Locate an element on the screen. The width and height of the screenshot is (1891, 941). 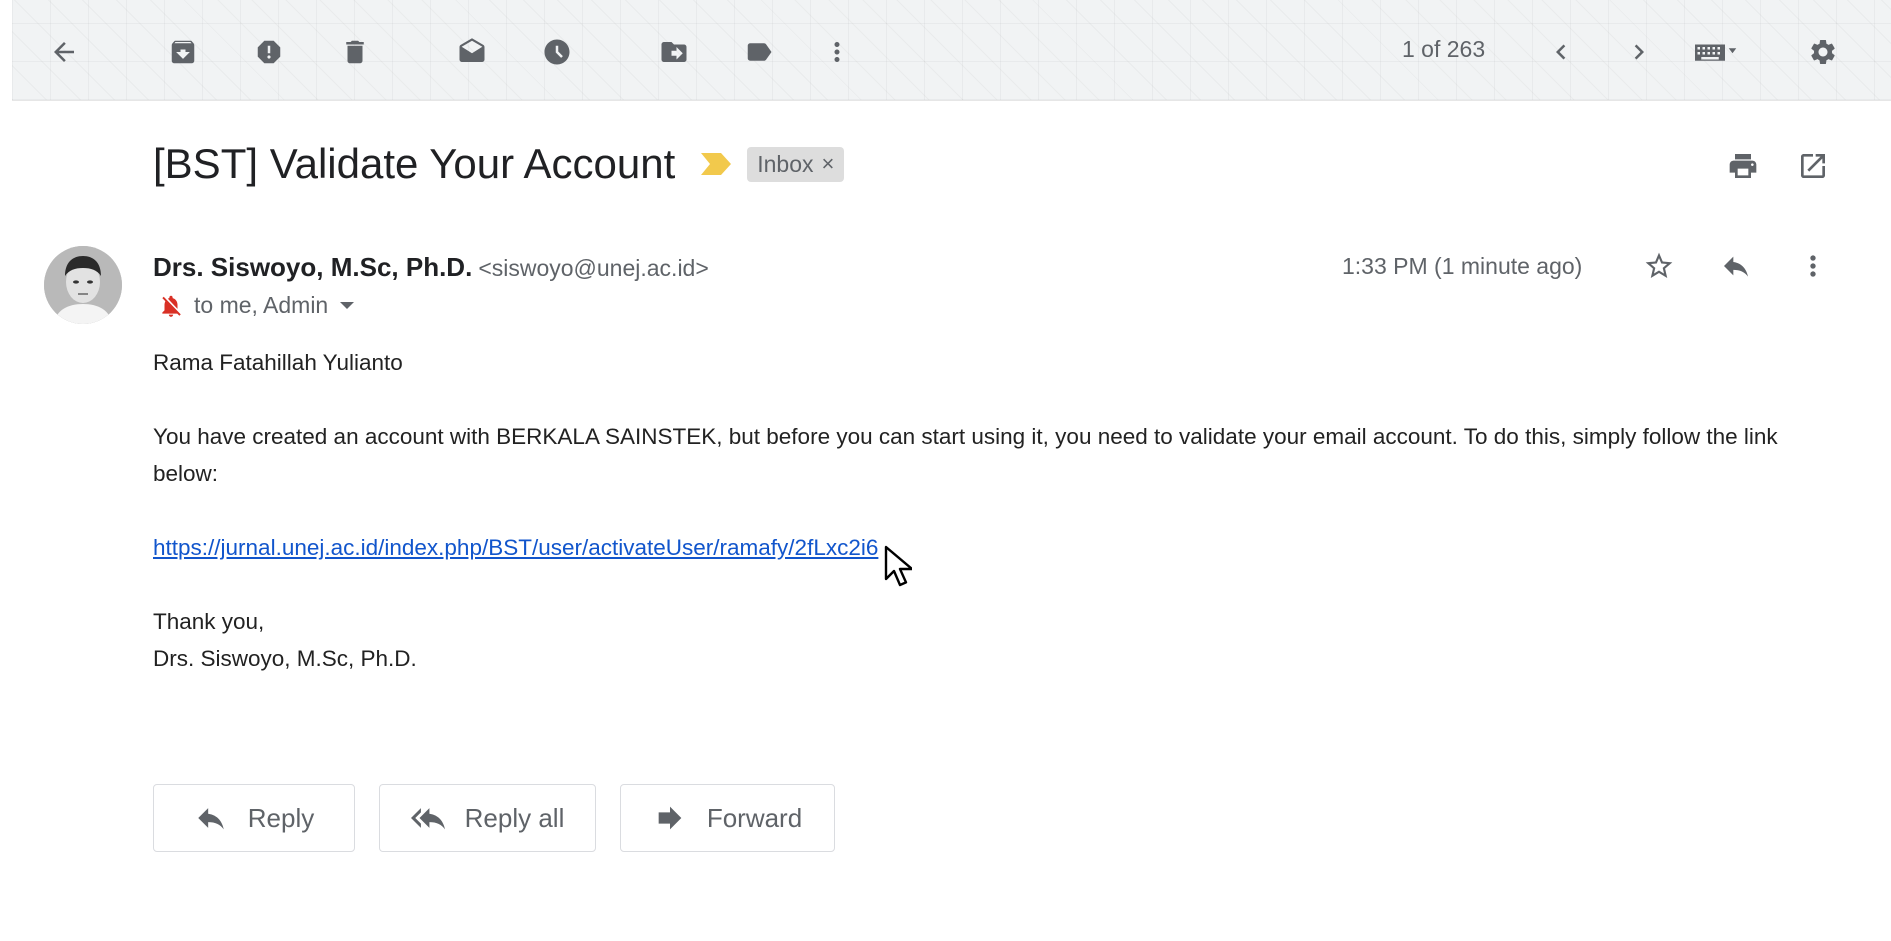
chevron-left-icon is located at coordinates (1561, 52).